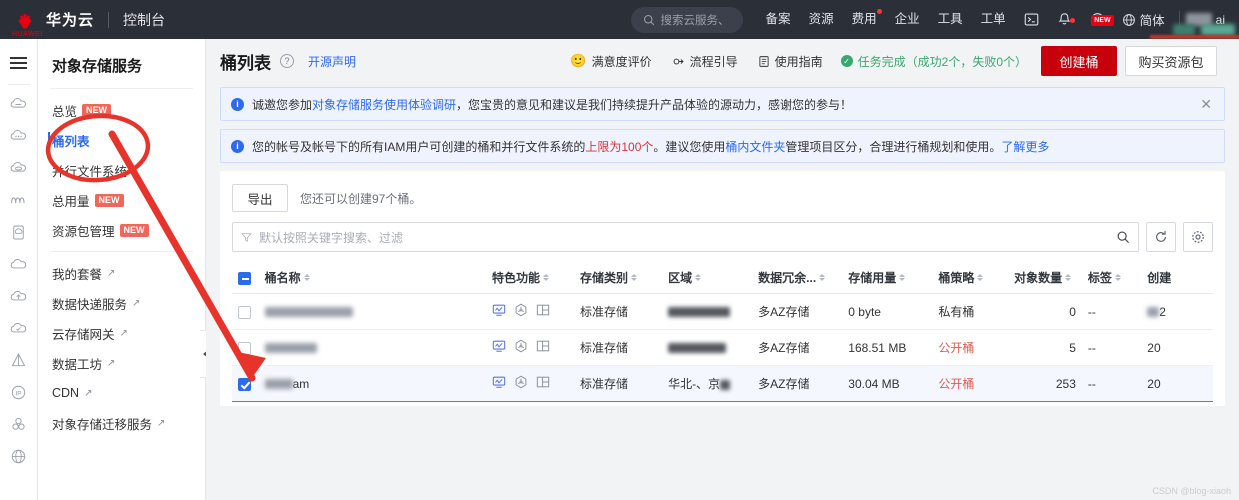 This screenshot has height=500, width=1239. What do you see at coordinates (71, 201) in the screenshot?
I see `sidebar-item-label: 总用量` at bounding box center [71, 201].